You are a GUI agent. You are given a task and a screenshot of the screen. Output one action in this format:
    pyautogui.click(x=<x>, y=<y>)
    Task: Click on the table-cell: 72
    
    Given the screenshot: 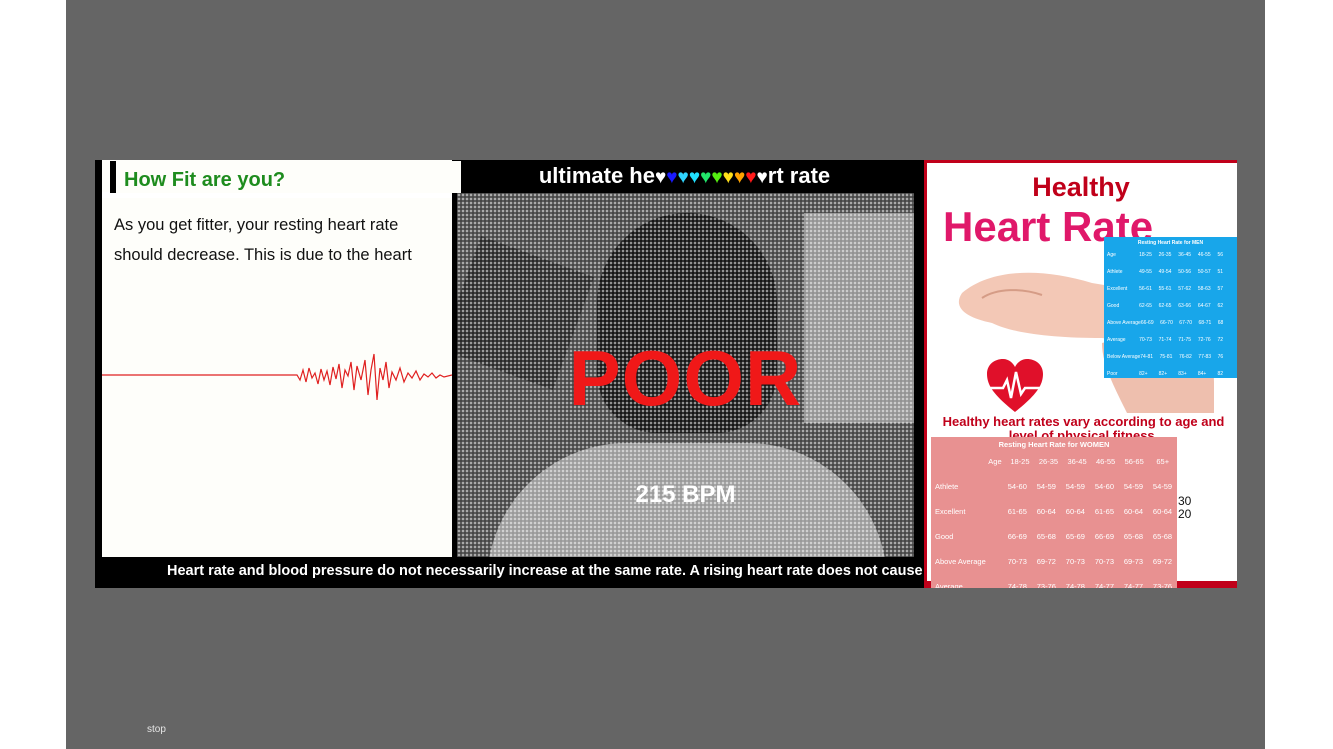 What is the action you would take?
    pyautogui.click(x=1220, y=339)
    